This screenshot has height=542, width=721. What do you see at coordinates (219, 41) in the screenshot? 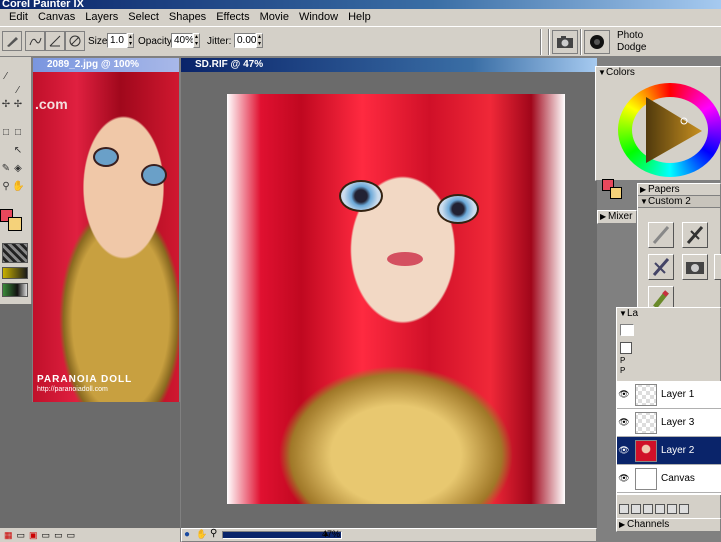
I see `jitter-label: Jitter:` at bounding box center [219, 41].